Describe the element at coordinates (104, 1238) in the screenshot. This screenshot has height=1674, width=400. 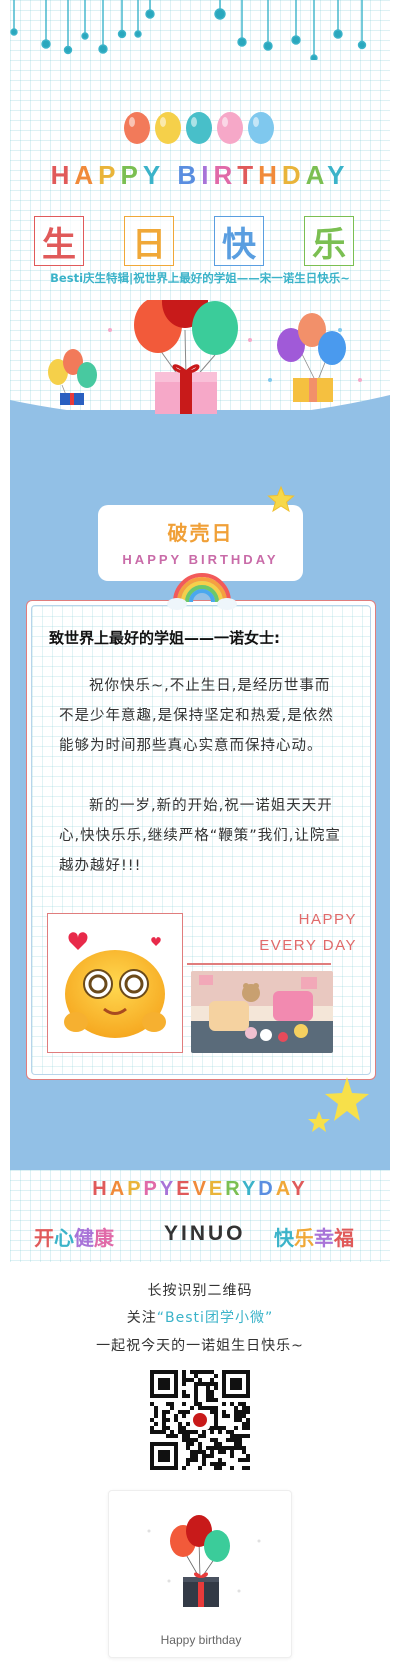
I see `wish-health-char-3: 康` at that location.